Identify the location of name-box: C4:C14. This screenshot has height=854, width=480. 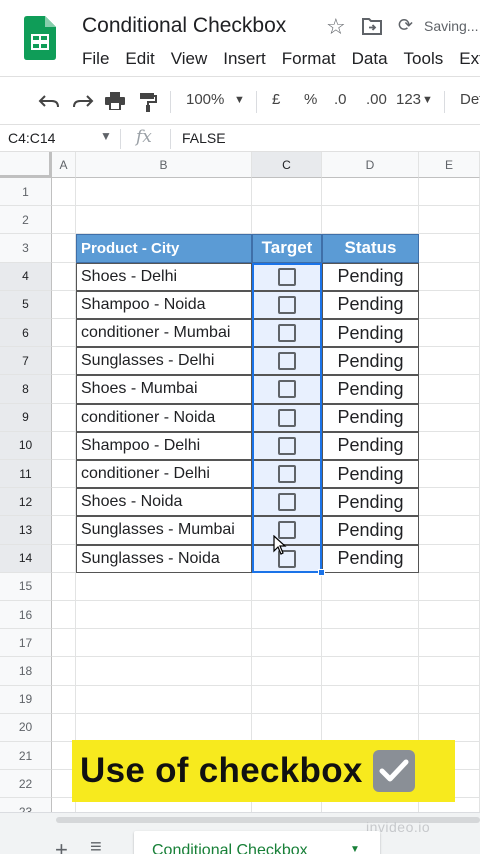
(31, 138).